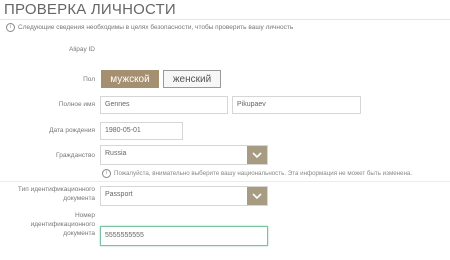  What do you see at coordinates (296, 105) in the screenshot?
I see `last-name-input: Pikupaev` at bounding box center [296, 105].